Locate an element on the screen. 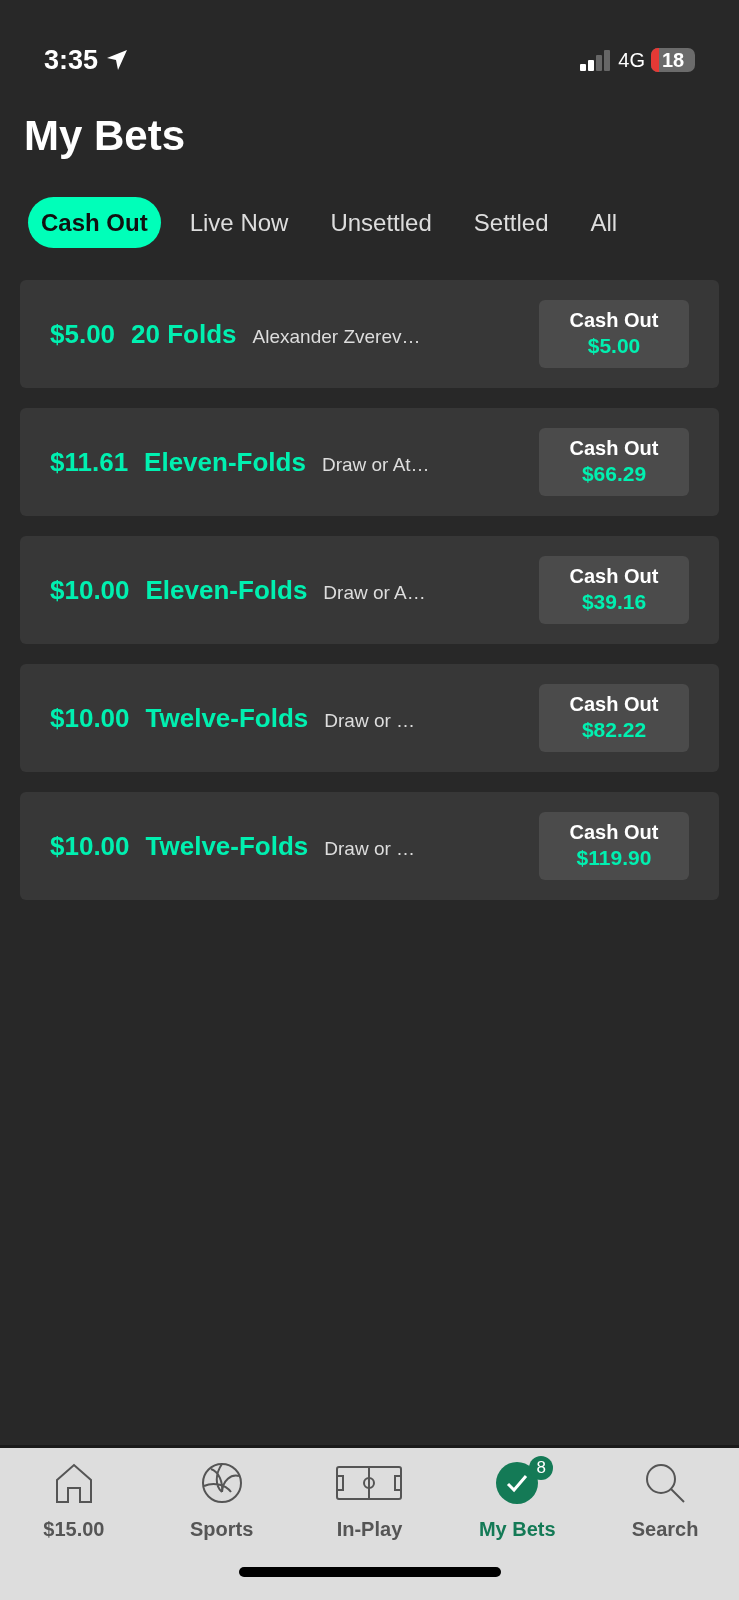 Image resolution: width=739 pixels, height=1600 pixels. location-arrow-icon is located at coordinates (117, 60).